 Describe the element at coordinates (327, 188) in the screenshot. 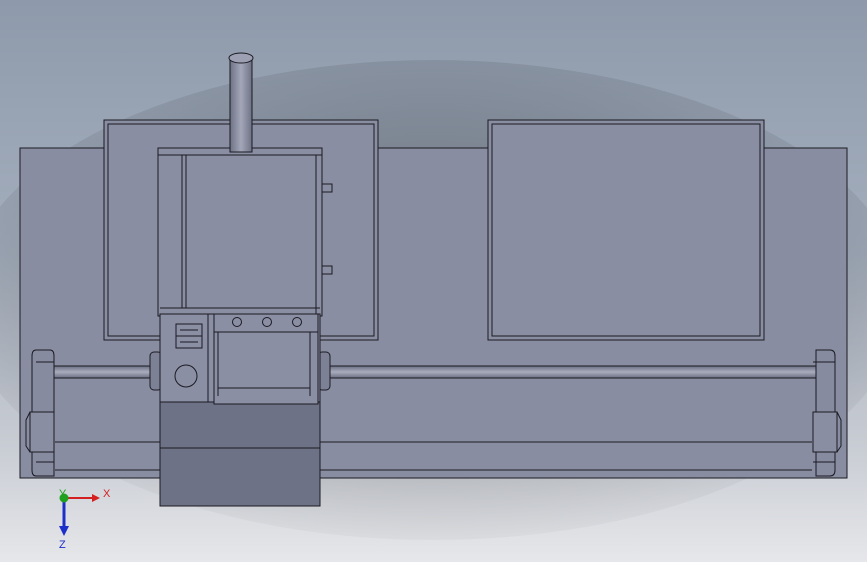

I see `side-pin-upper` at that location.